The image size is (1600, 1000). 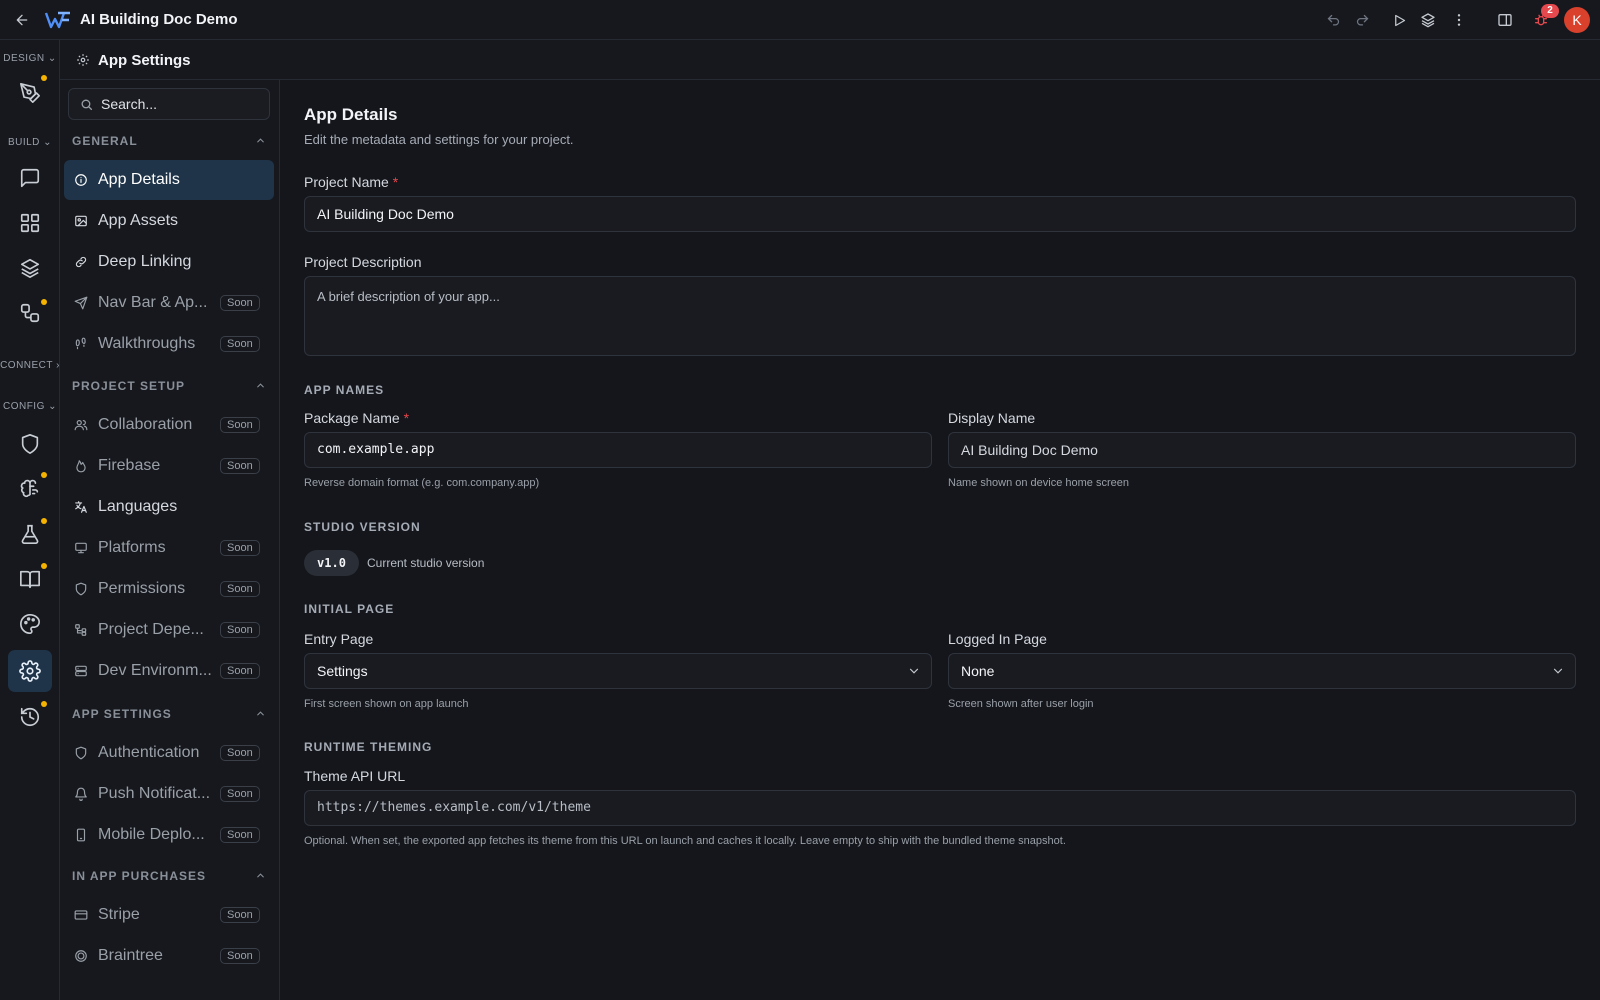 I want to click on settings-icon, so click(x=30, y=671).